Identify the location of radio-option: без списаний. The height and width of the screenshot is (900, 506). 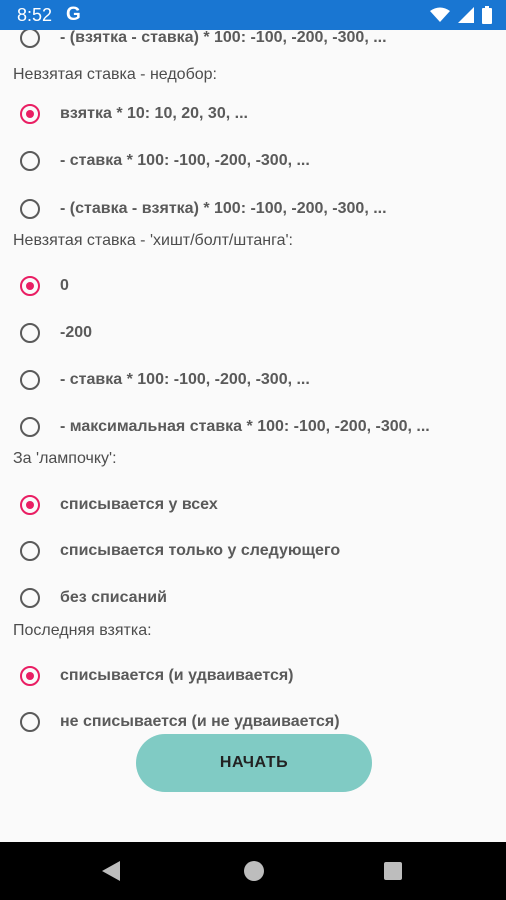
(255, 598).